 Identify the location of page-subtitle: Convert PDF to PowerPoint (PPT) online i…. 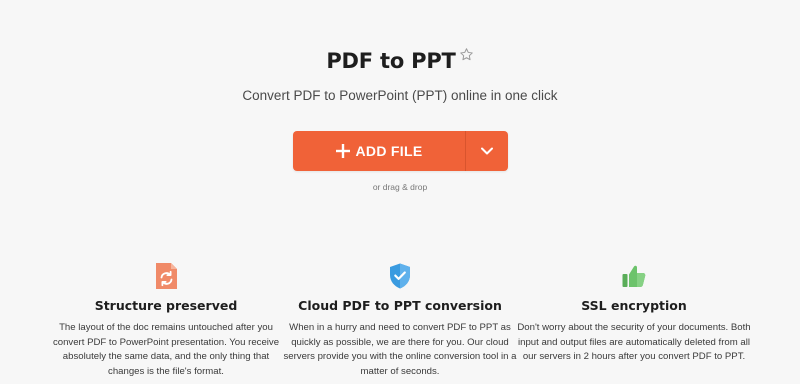
(400, 95).